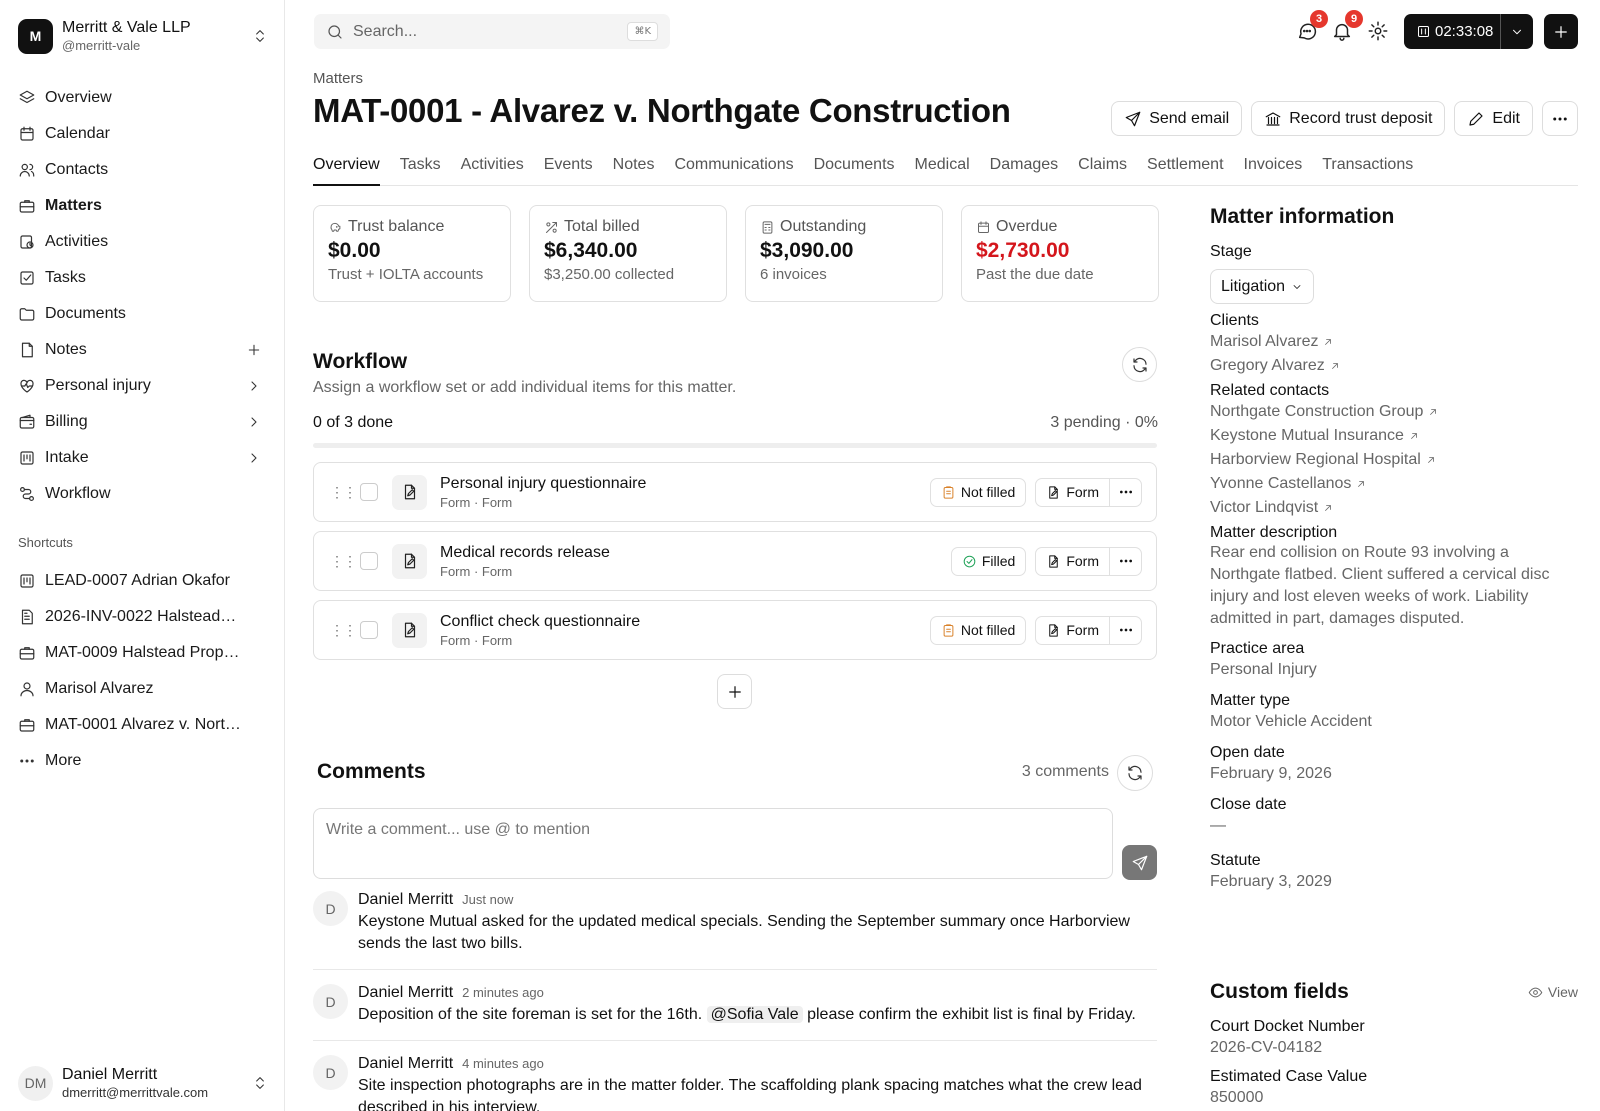 The image size is (1600, 1111). I want to click on workflow-item-name: Conflict check questionnaire, so click(685, 622).